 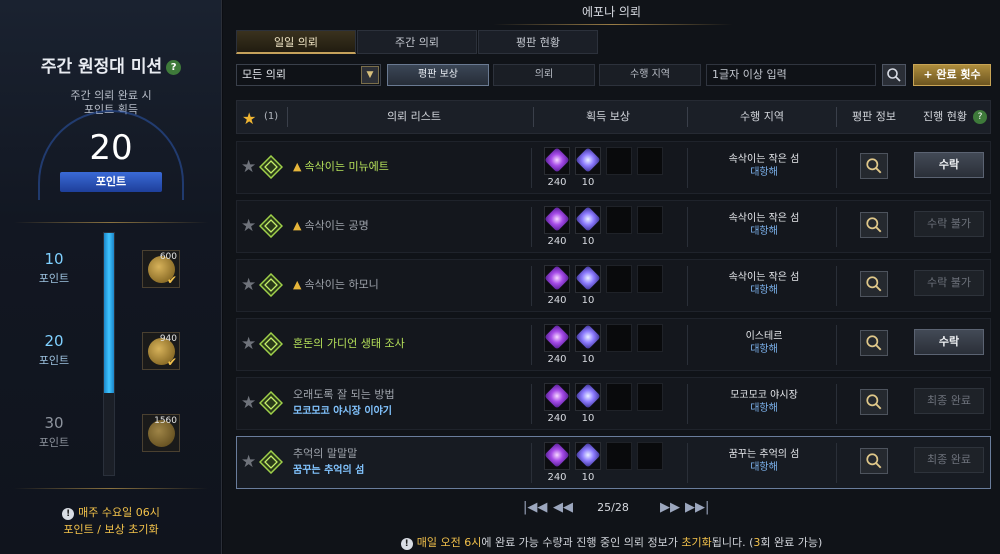 What do you see at coordinates (762, 116) in the screenshot?
I see `column-region: 수행 지역` at bounding box center [762, 116].